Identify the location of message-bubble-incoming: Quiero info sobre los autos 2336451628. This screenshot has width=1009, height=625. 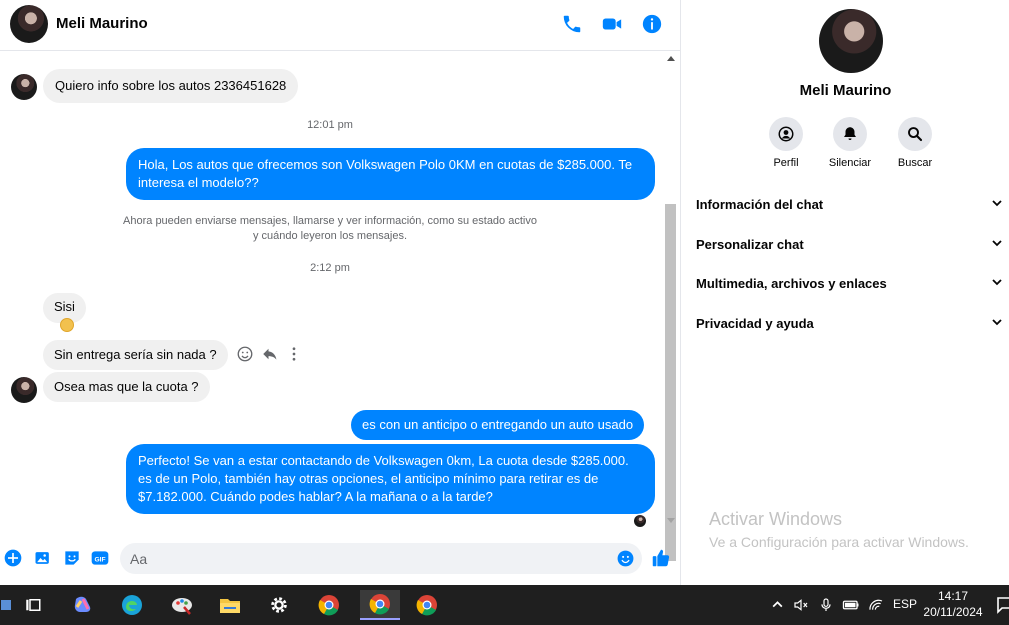
(171, 86).